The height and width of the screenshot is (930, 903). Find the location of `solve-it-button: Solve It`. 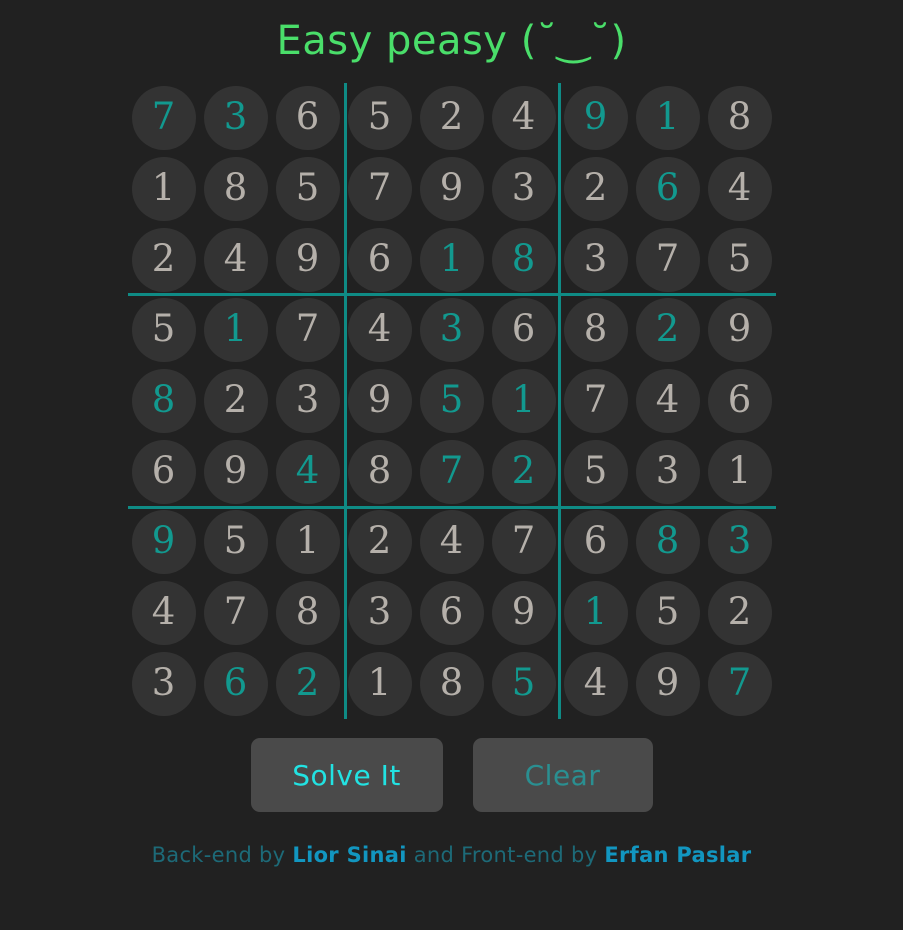

solve-it-button: Solve It is located at coordinates (346, 775).